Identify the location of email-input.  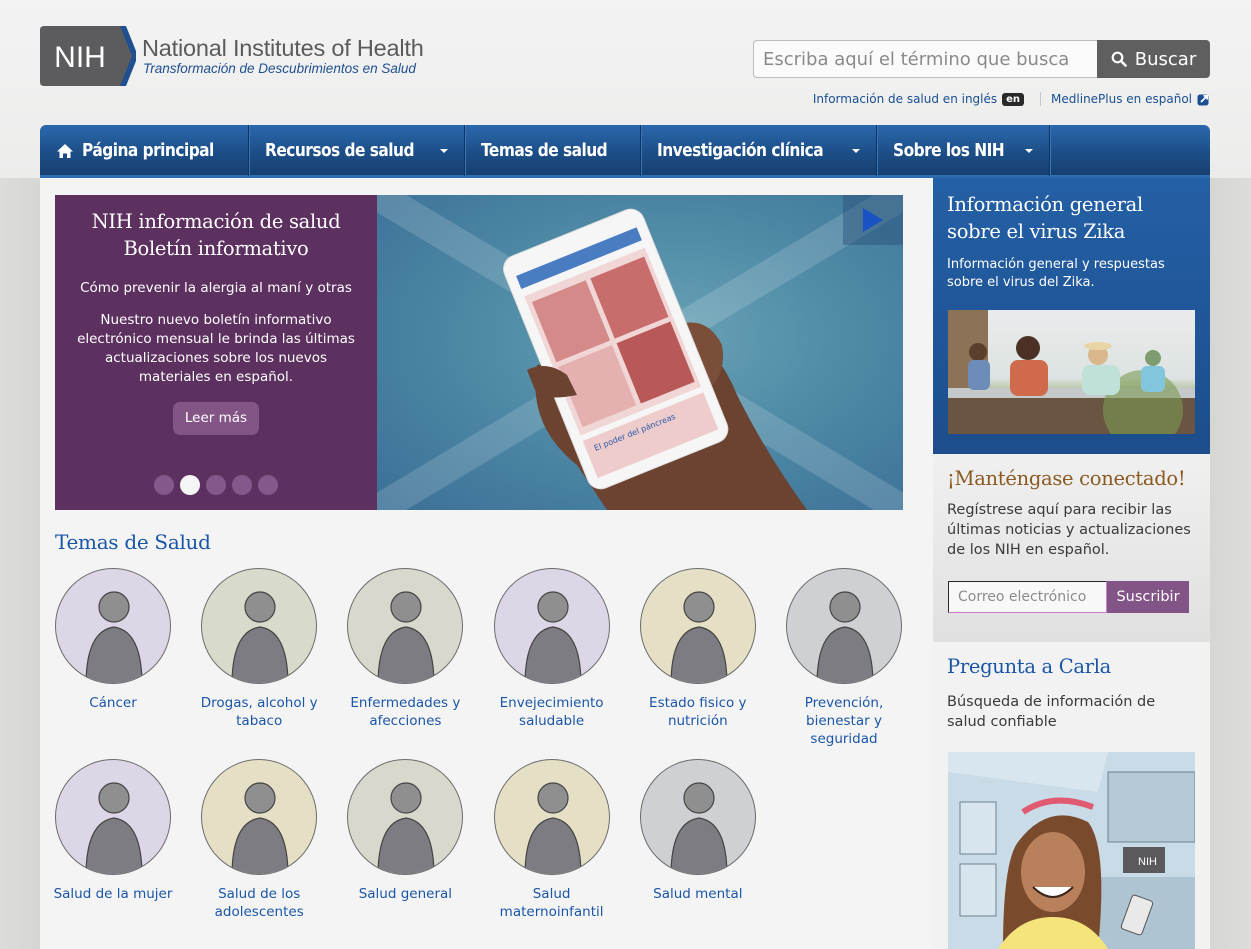
(1027, 597).